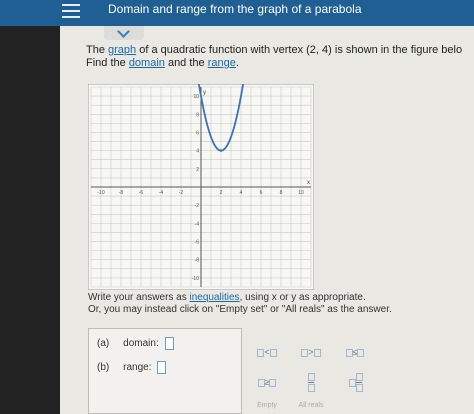 Image resolution: width=474 pixels, height=414 pixels. Describe the element at coordinates (215, 297) in the screenshot. I see `inequalities-link: inequalities` at that location.